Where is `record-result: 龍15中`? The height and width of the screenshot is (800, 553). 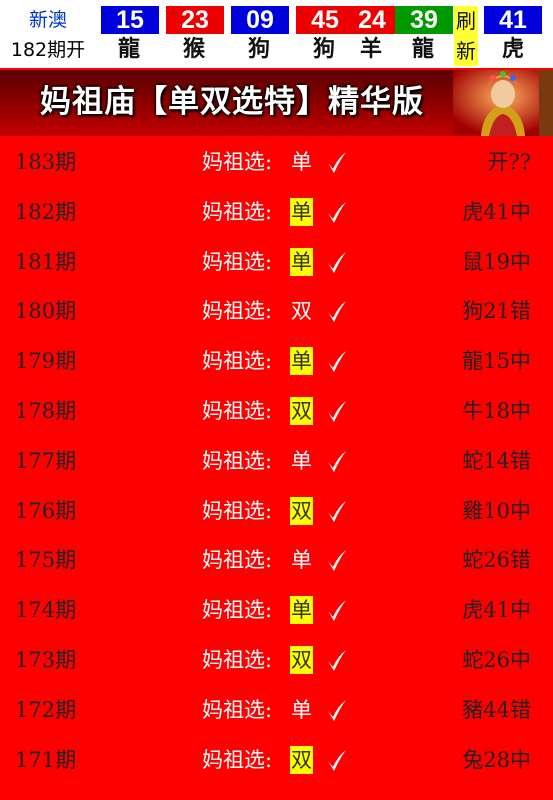
record-result: 龍15中 is located at coordinates (496, 361).